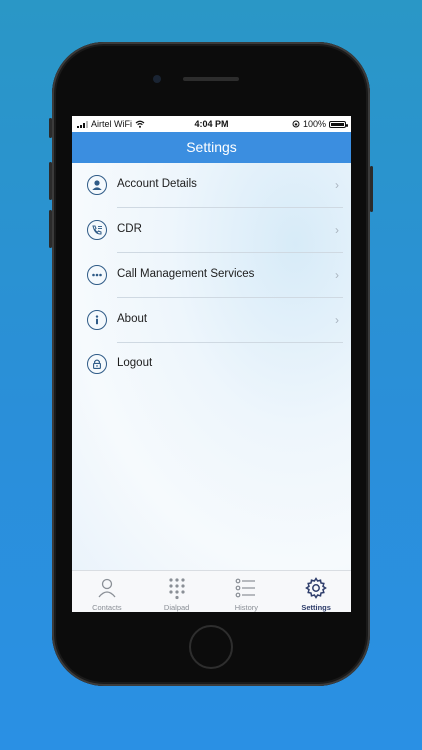 This screenshot has width=422, height=750. I want to click on tab-dialpad: Dialpad, so click(177, 591).